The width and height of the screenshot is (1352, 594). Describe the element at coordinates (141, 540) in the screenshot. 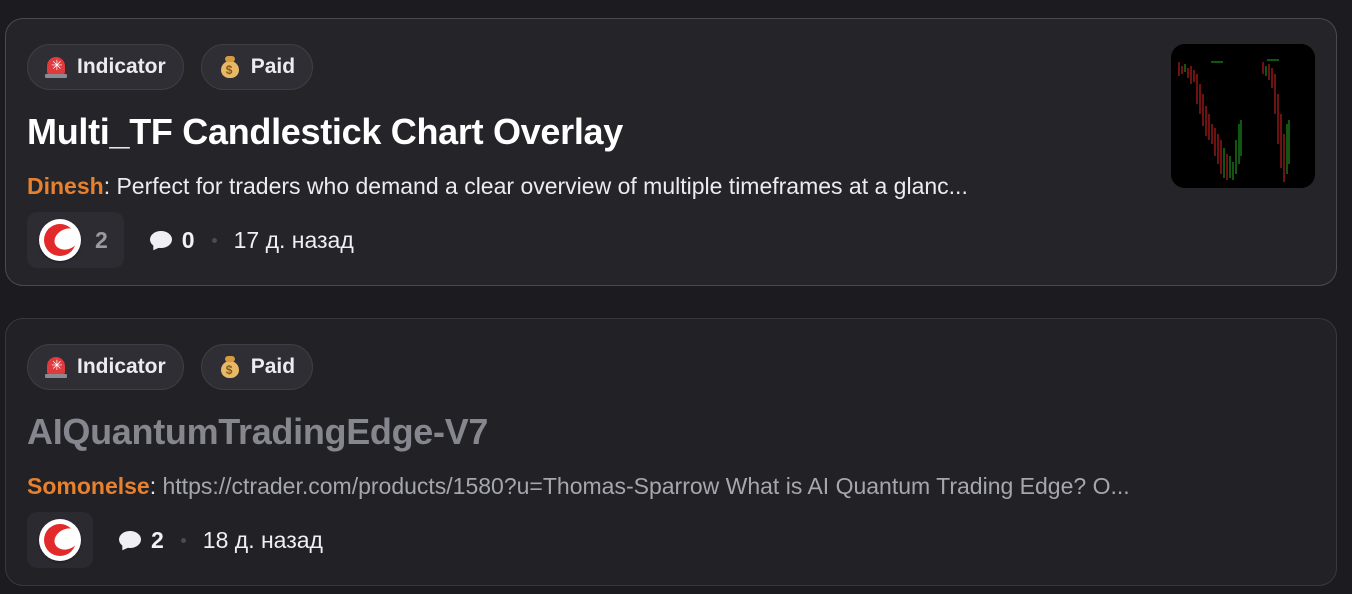

I see `comments-link: 2` at that location.